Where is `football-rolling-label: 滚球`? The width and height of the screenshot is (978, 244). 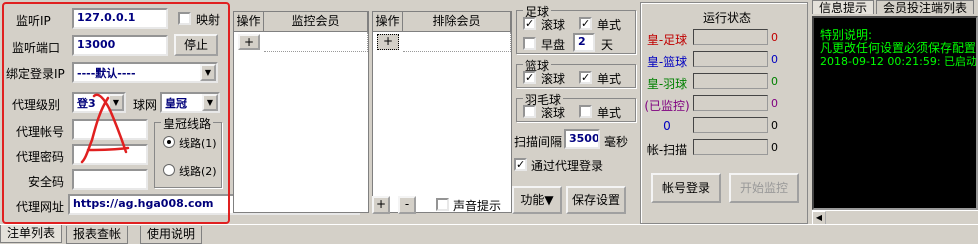
football-rolling-label: 滚球 is located at coordinates (553, 25).